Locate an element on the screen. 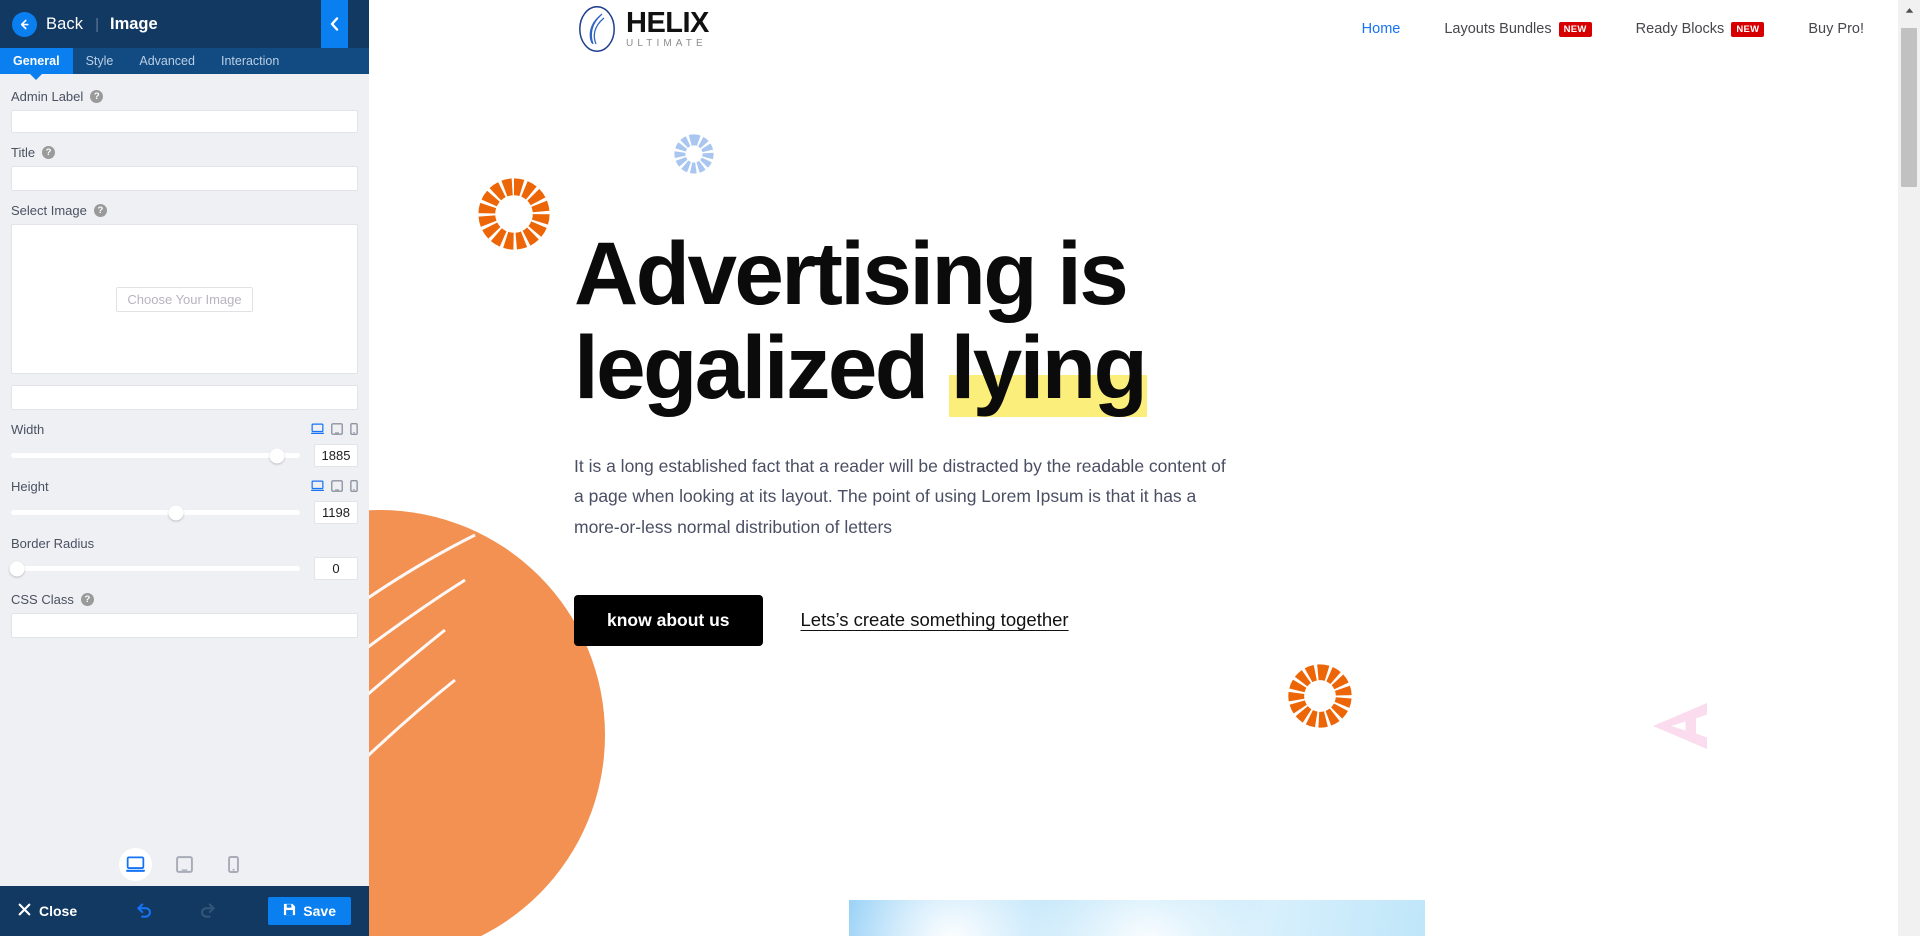 Image resolution: width=1920 pixels, height=936 pixels. border-radius-slider is located at coordinates (154, 569).